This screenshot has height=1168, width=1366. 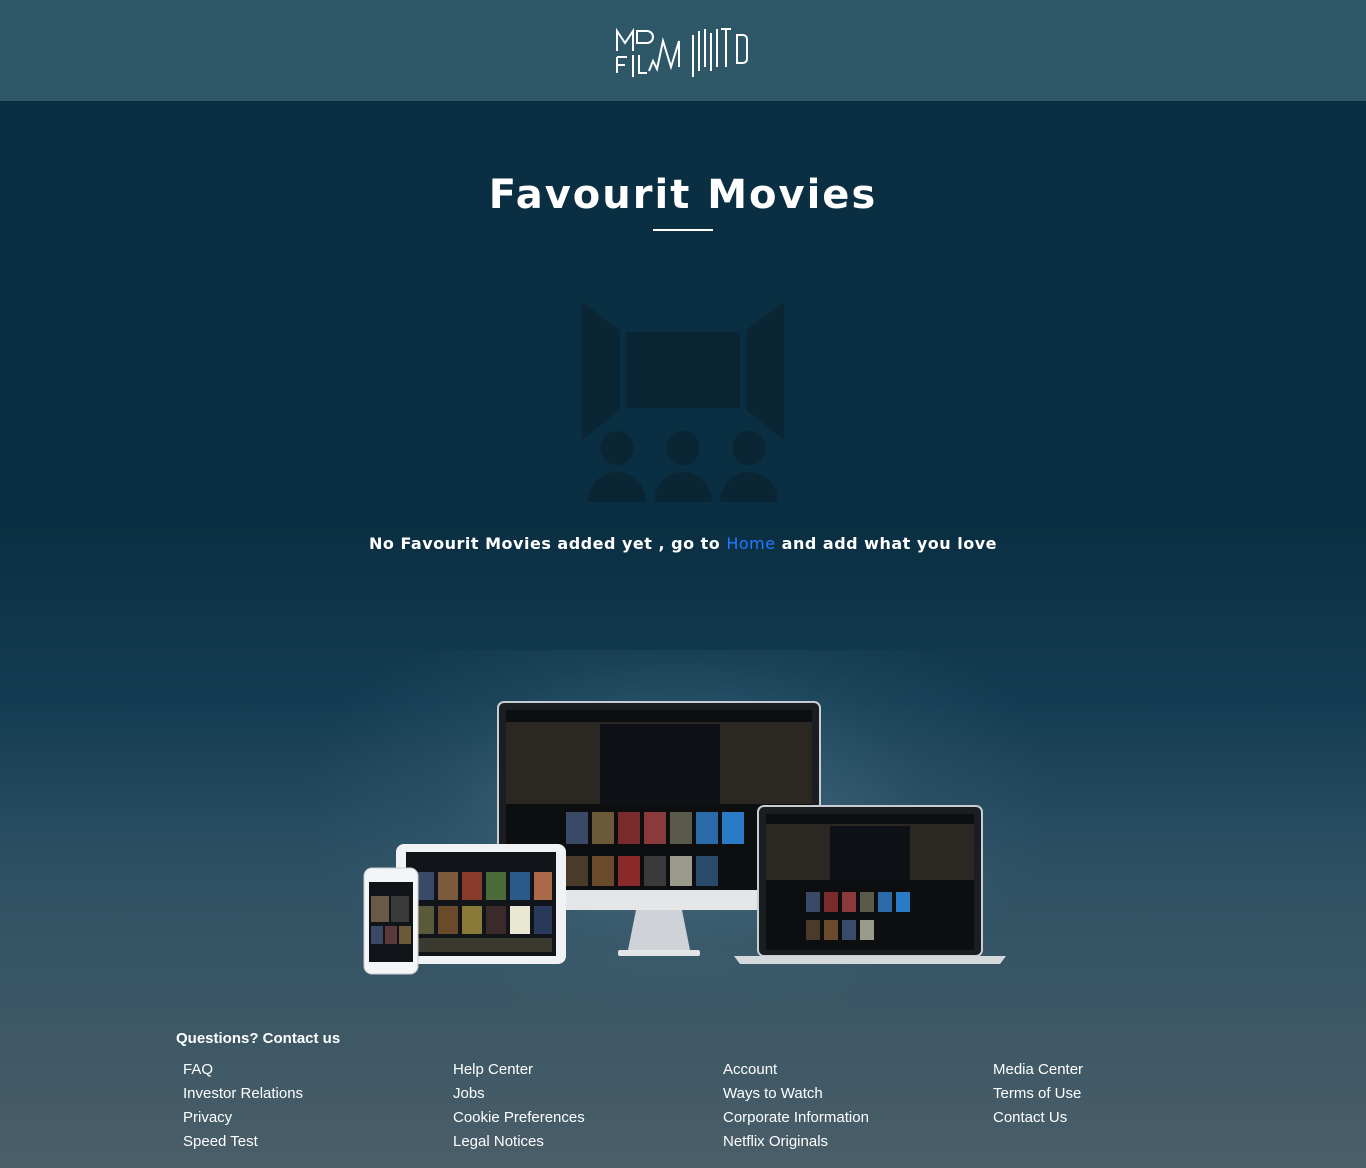 What do you see at coordinates (243, 1142) in the screenshot?
I see `footer-link-speed-test: Speed Test` at bounding box center [243, 1142].